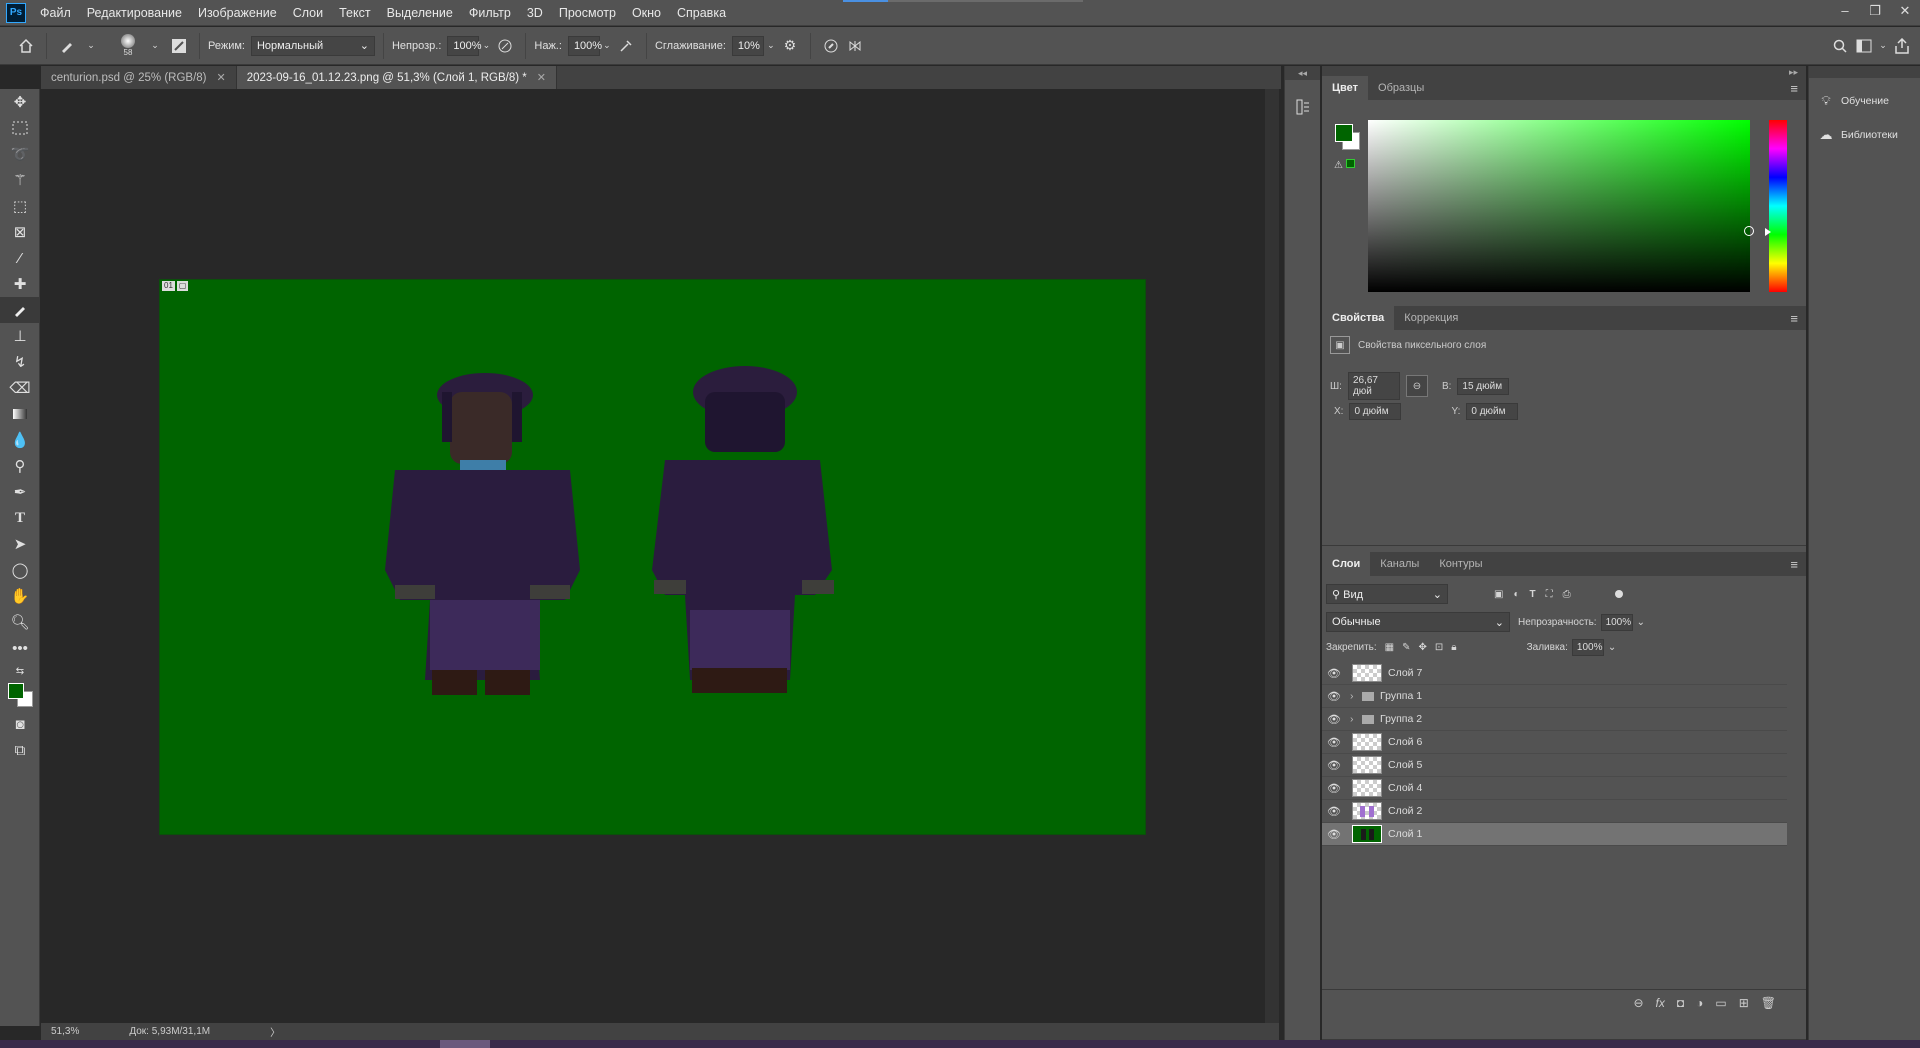 Image resolution: width=1920 pixels, height=1048 pixels. I want to click on link-layers-icon: ⊖, so click(1638, 1003).